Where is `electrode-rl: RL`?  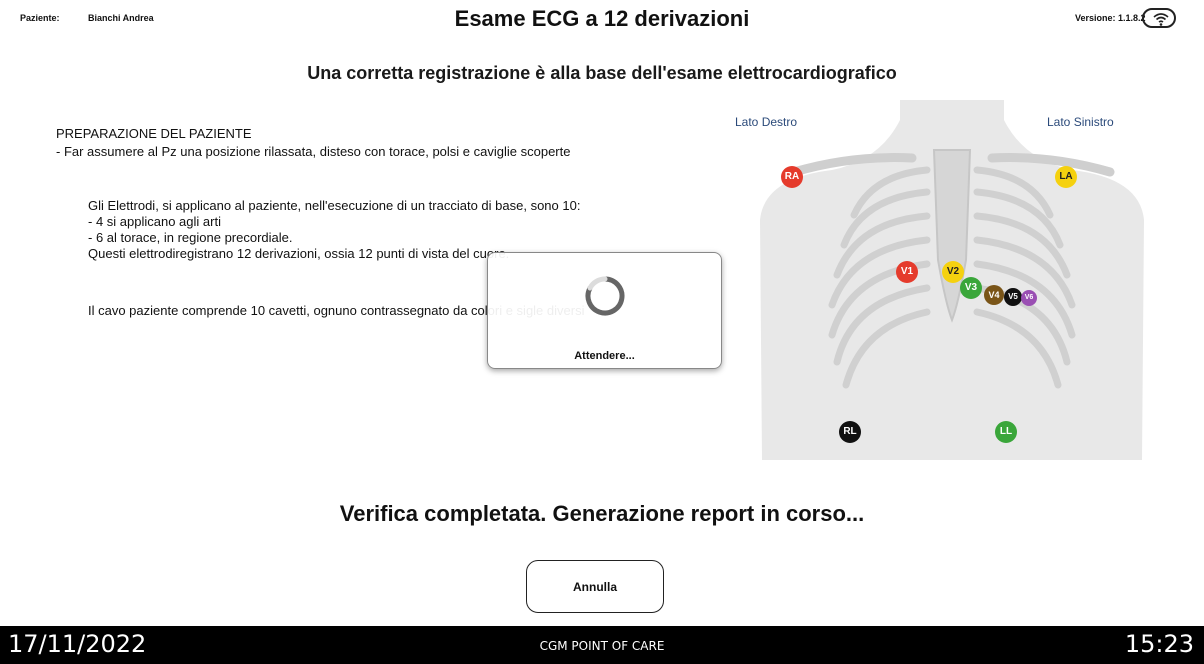
electrode-rl: RL is located at coordinates (850, 432).